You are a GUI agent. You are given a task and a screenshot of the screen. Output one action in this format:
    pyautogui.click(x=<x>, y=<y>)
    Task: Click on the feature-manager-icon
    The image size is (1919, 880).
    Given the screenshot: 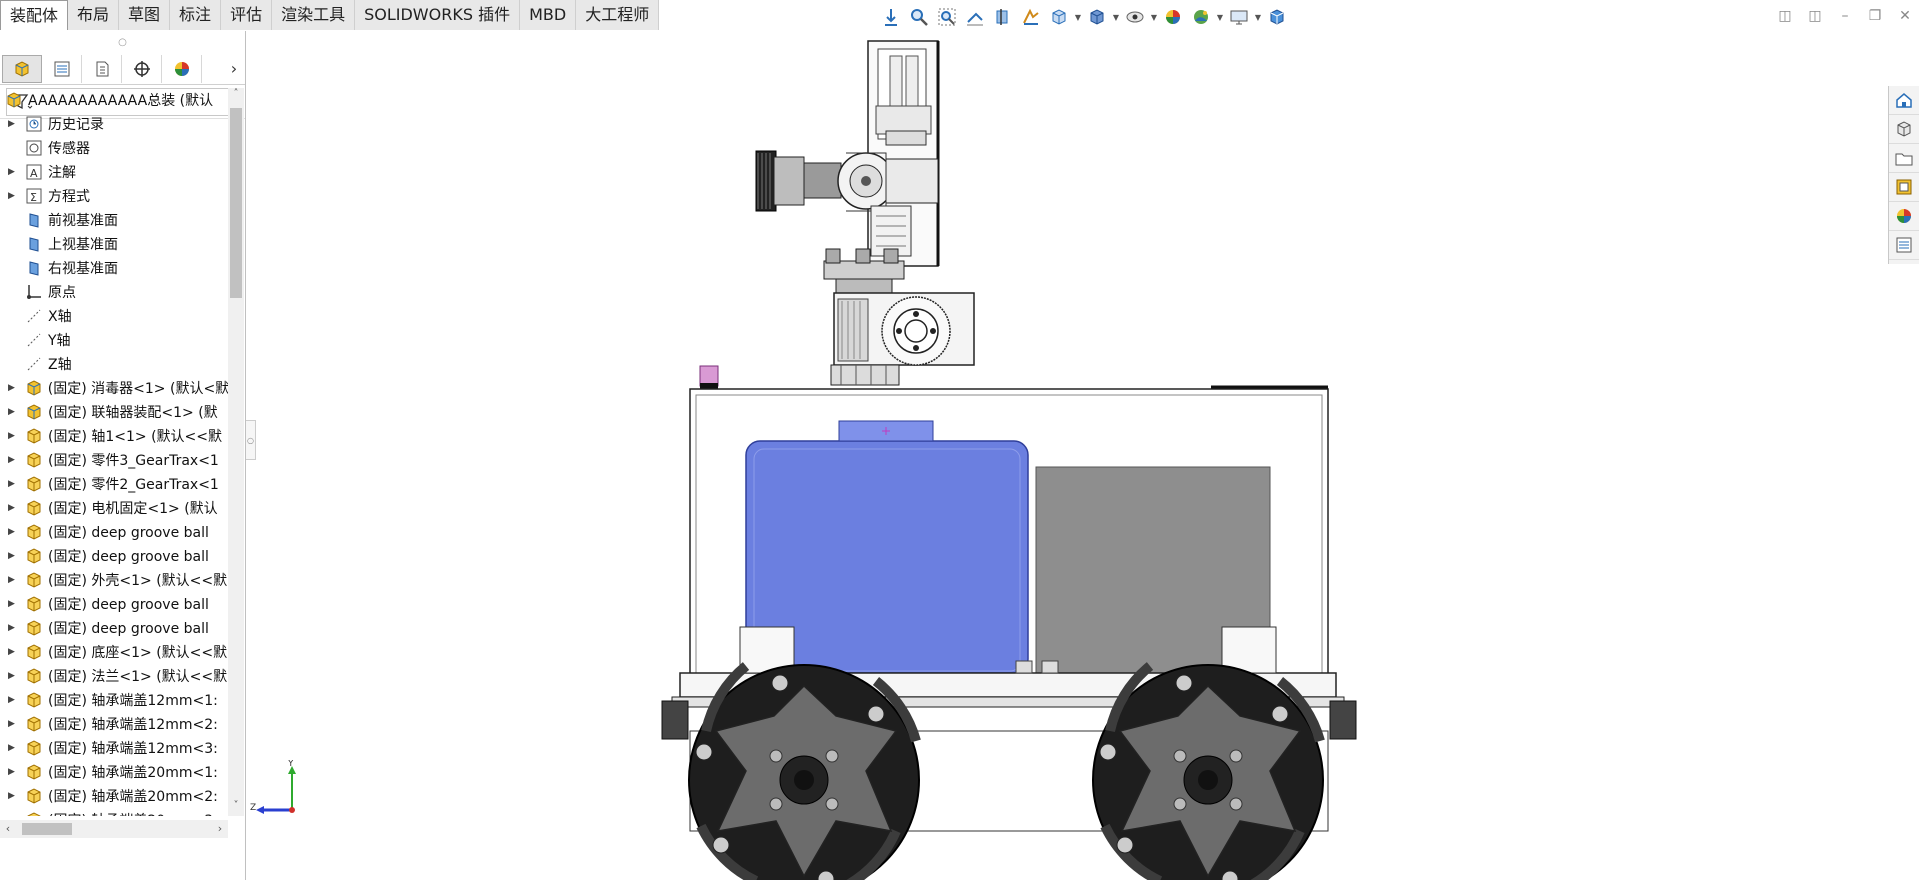 What is the action you would take?
    pyautogui.click(x=22, y=68)
    